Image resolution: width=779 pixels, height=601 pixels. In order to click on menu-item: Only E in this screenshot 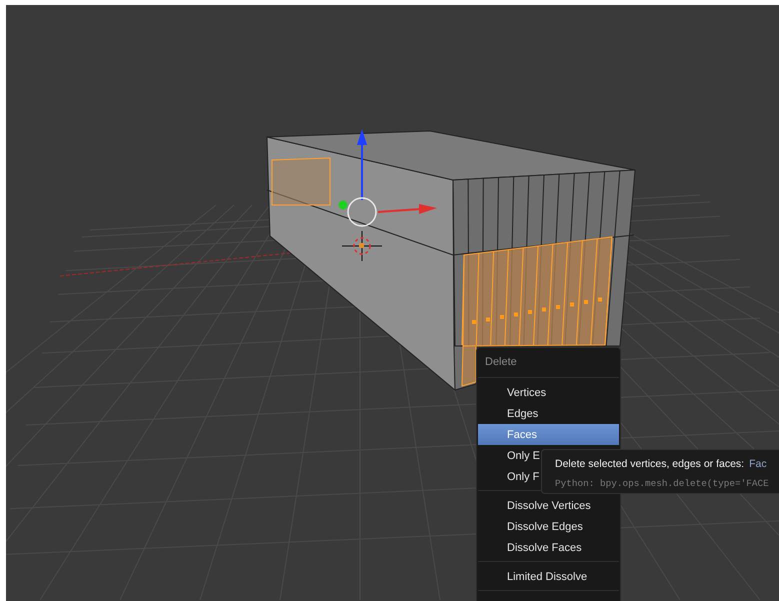, I will do `click(510, 455)`.